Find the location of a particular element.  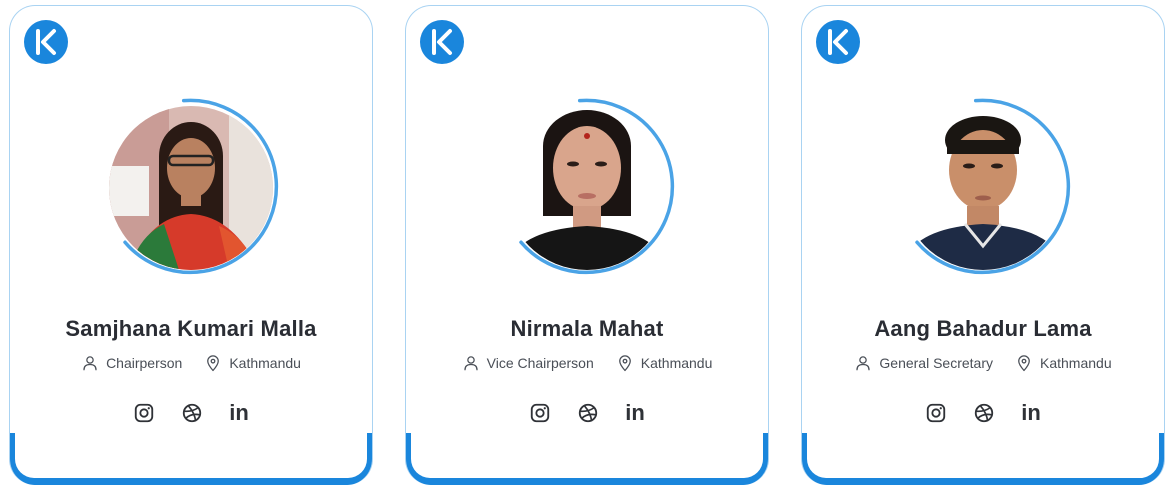

role-label: Chairperson is located at coordinates (144, 363).